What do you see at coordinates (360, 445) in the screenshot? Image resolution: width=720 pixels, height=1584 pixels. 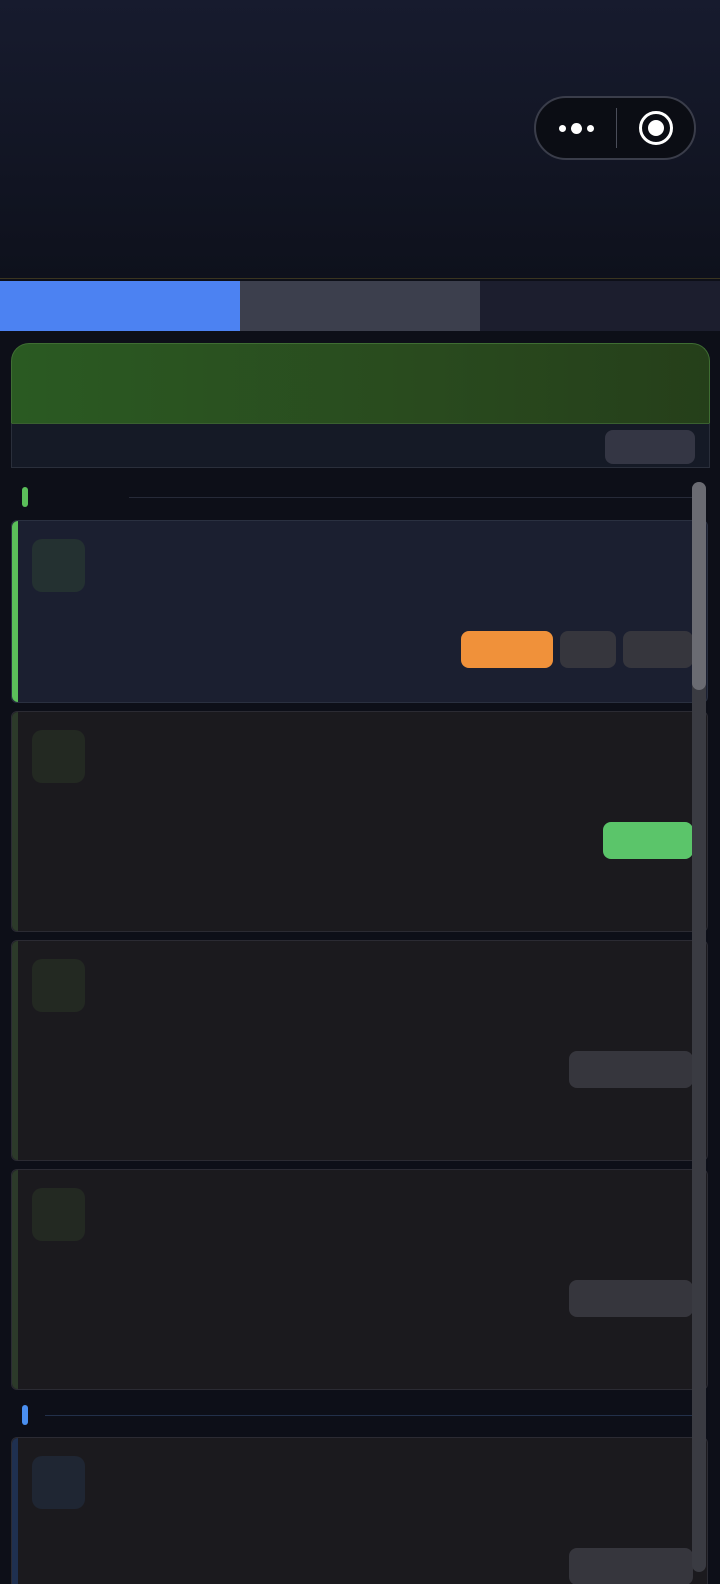 I see `banner-footer` at bounding box center [360, 445].